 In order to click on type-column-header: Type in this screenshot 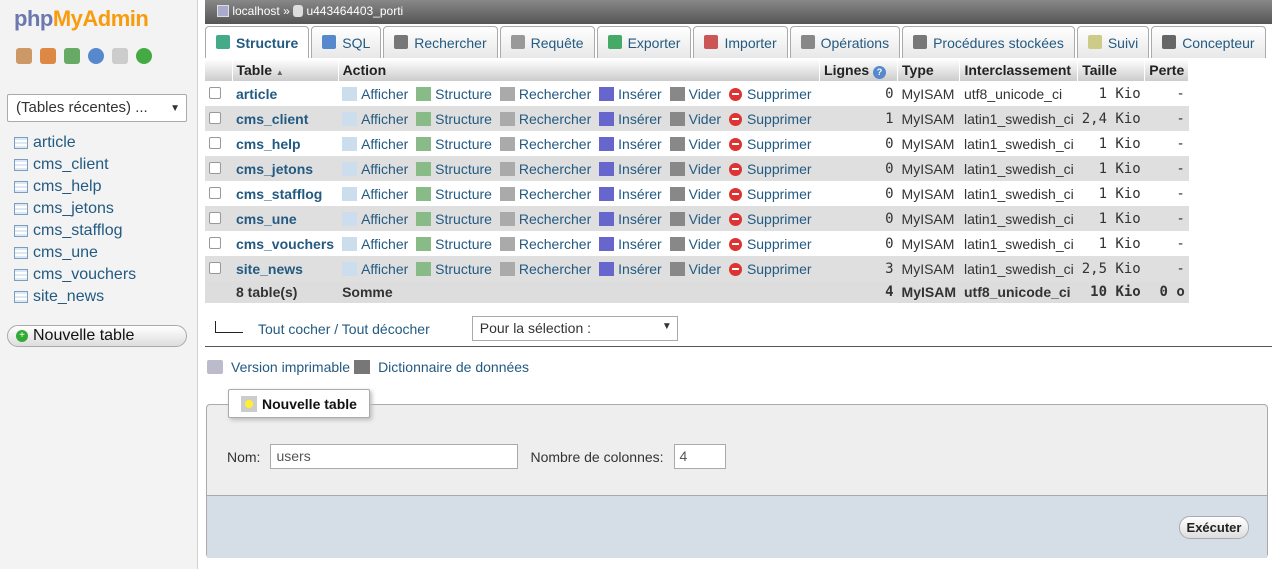, I will do `click(929, 70)`.